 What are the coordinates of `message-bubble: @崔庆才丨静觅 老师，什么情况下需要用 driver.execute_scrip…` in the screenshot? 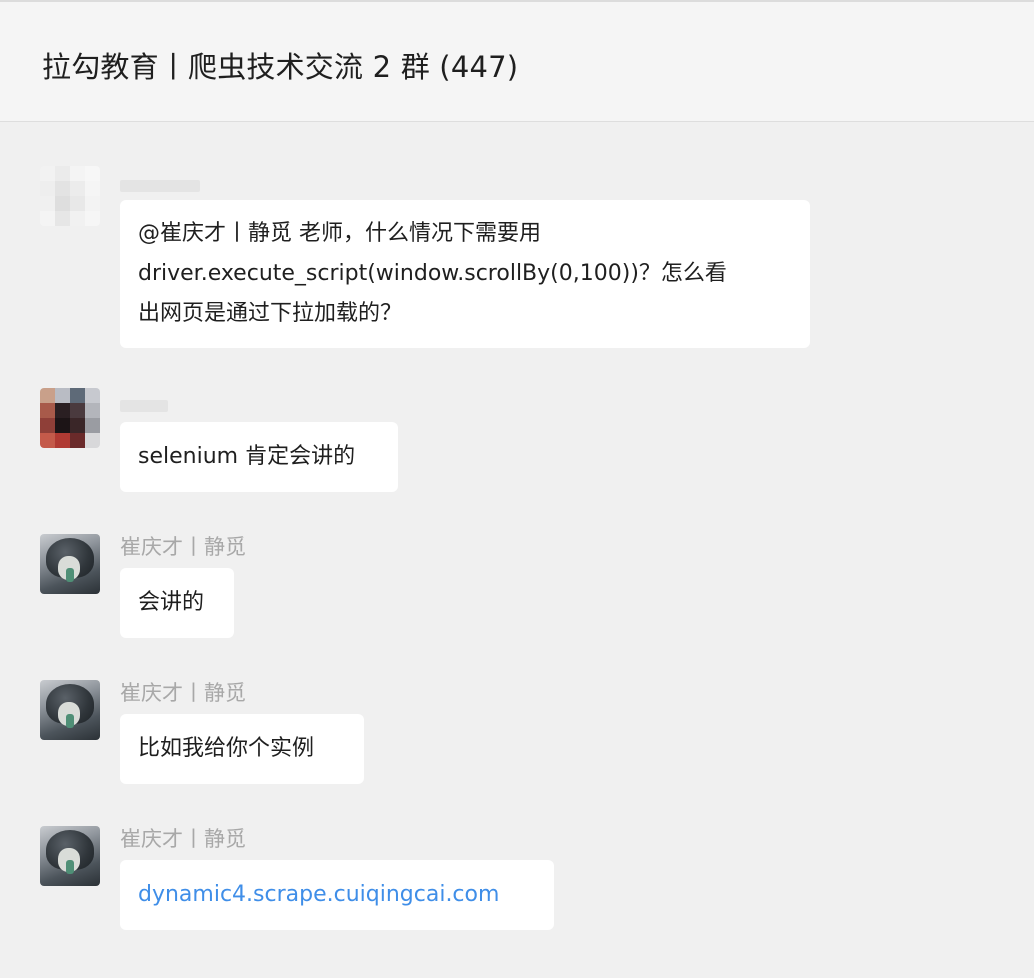 It's located at (465, 274).